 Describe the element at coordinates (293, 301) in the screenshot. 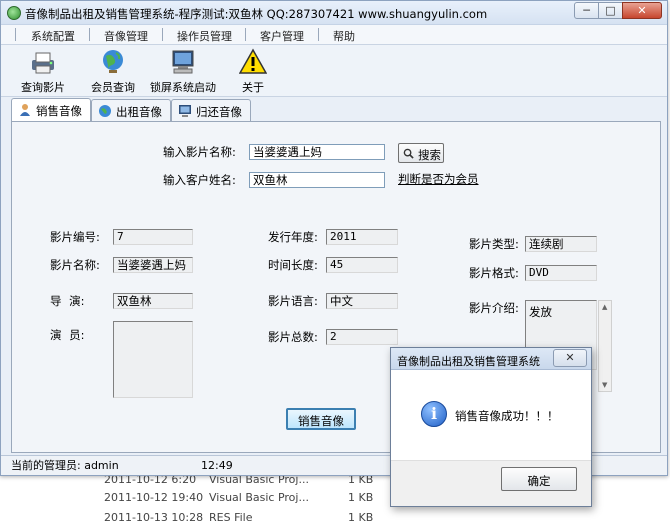

I see `language-label: 影片语言:` at that location.